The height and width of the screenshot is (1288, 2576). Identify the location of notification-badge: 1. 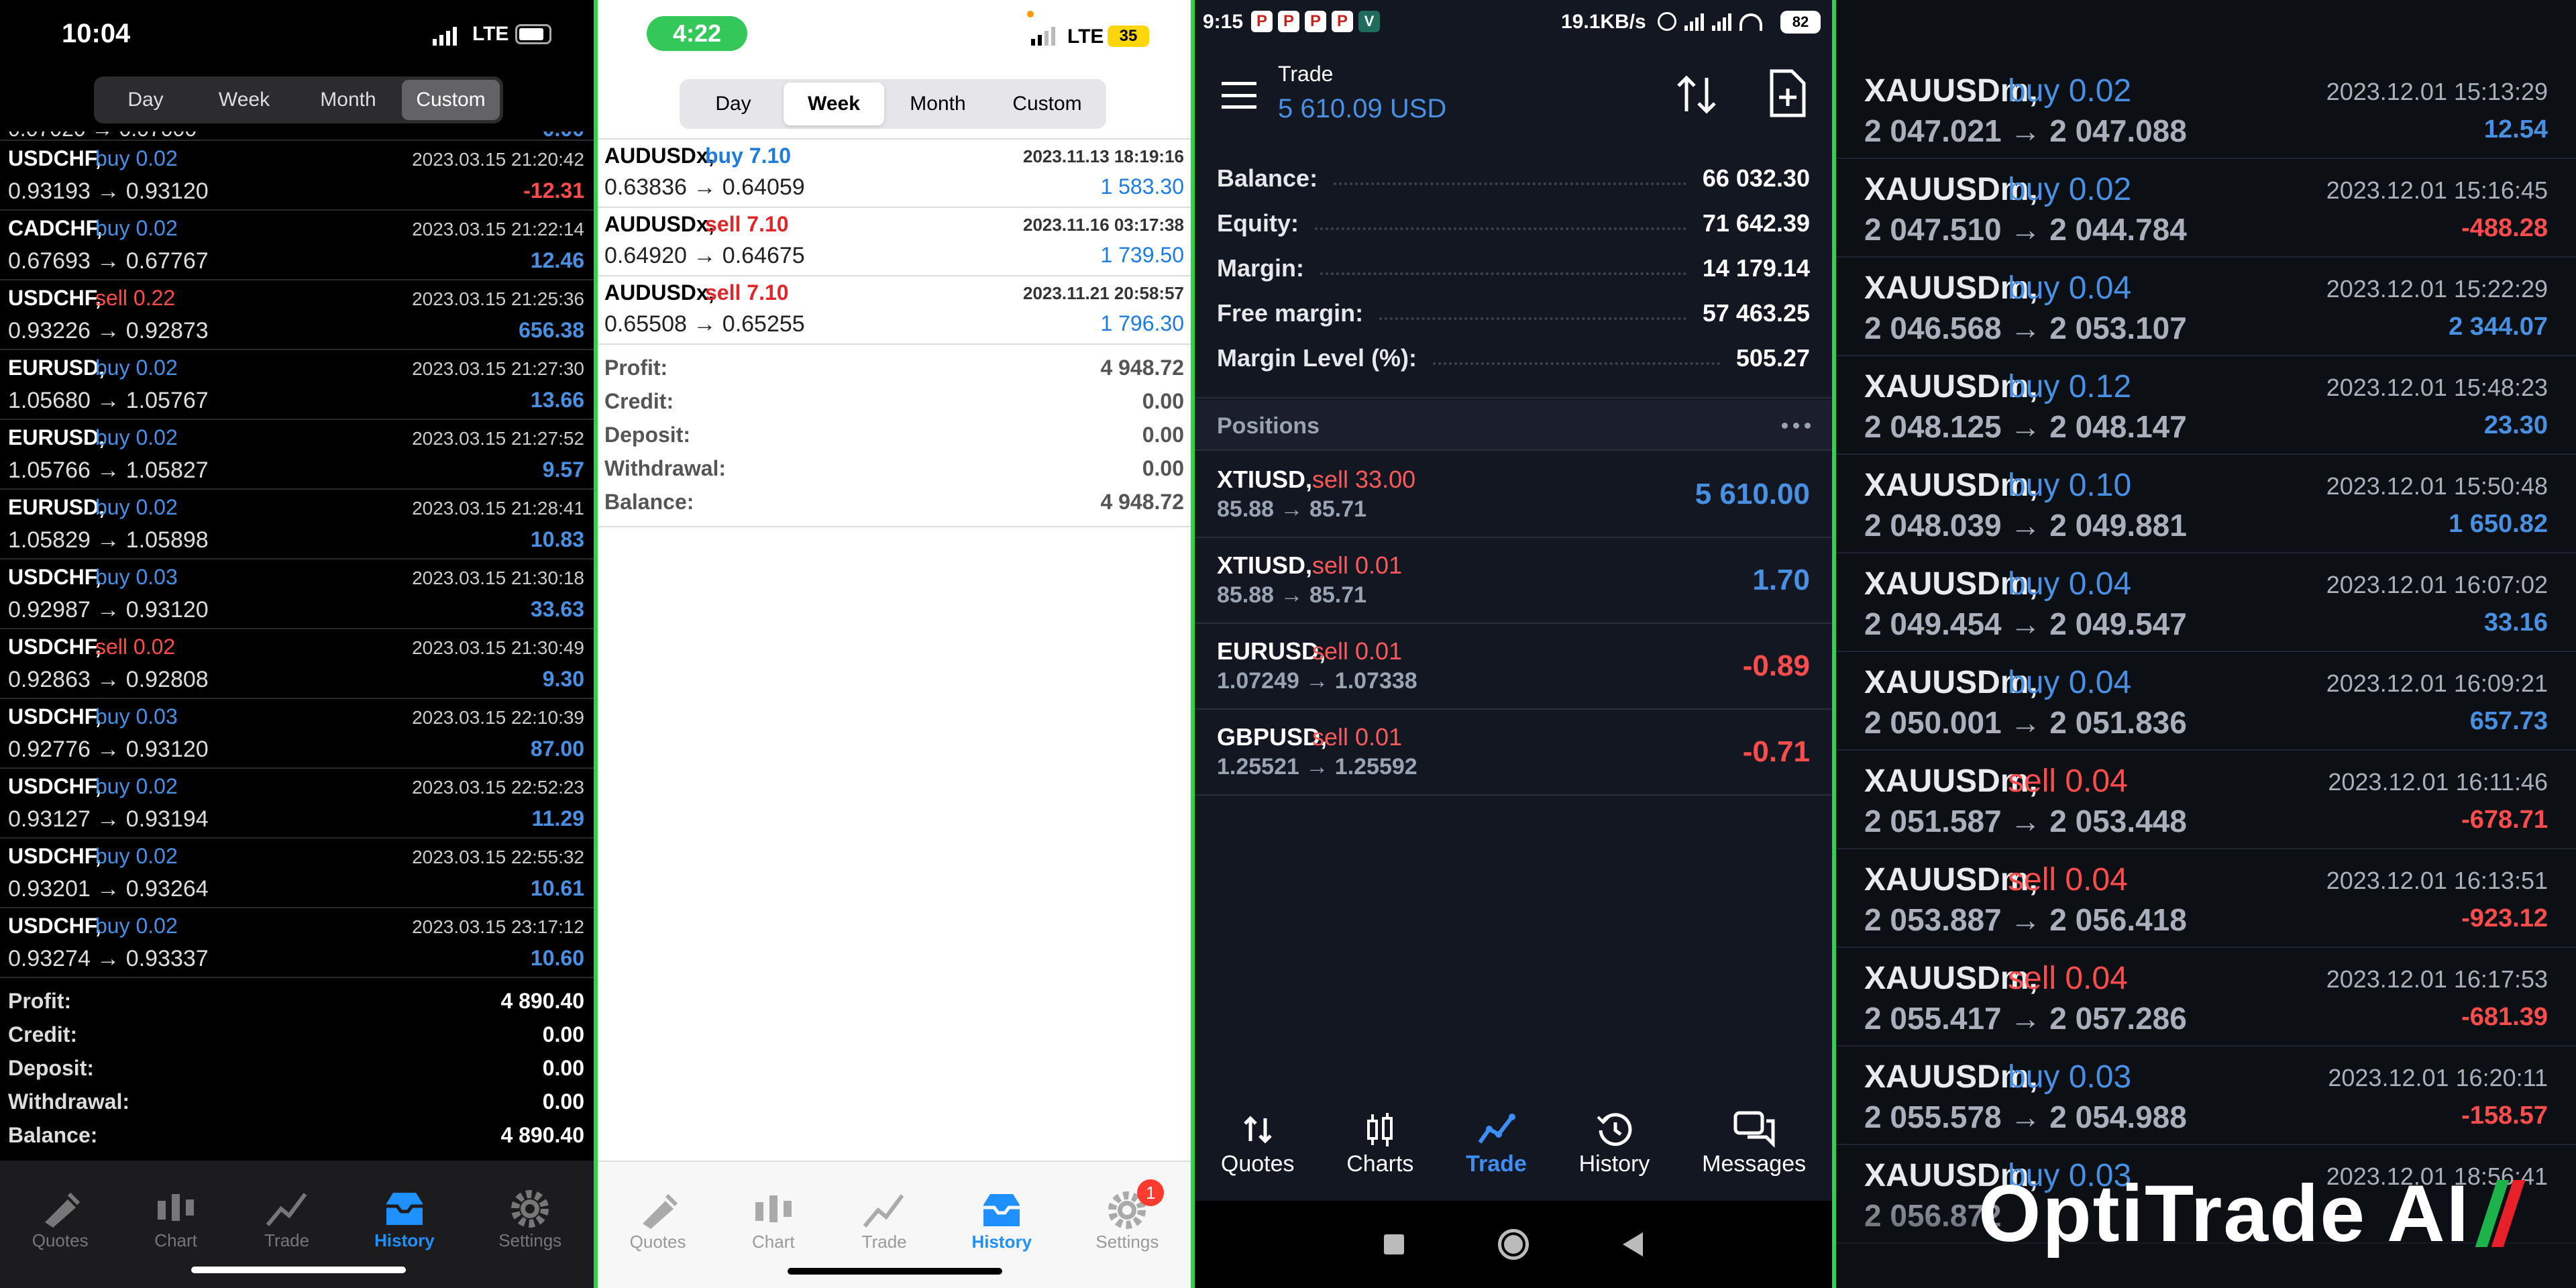
(1151, 1192).